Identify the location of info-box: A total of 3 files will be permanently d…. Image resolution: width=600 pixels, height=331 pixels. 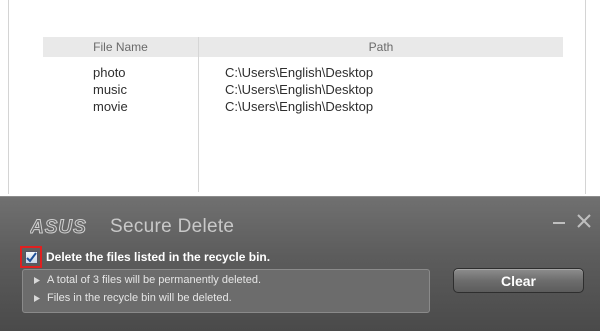
(226, 291).